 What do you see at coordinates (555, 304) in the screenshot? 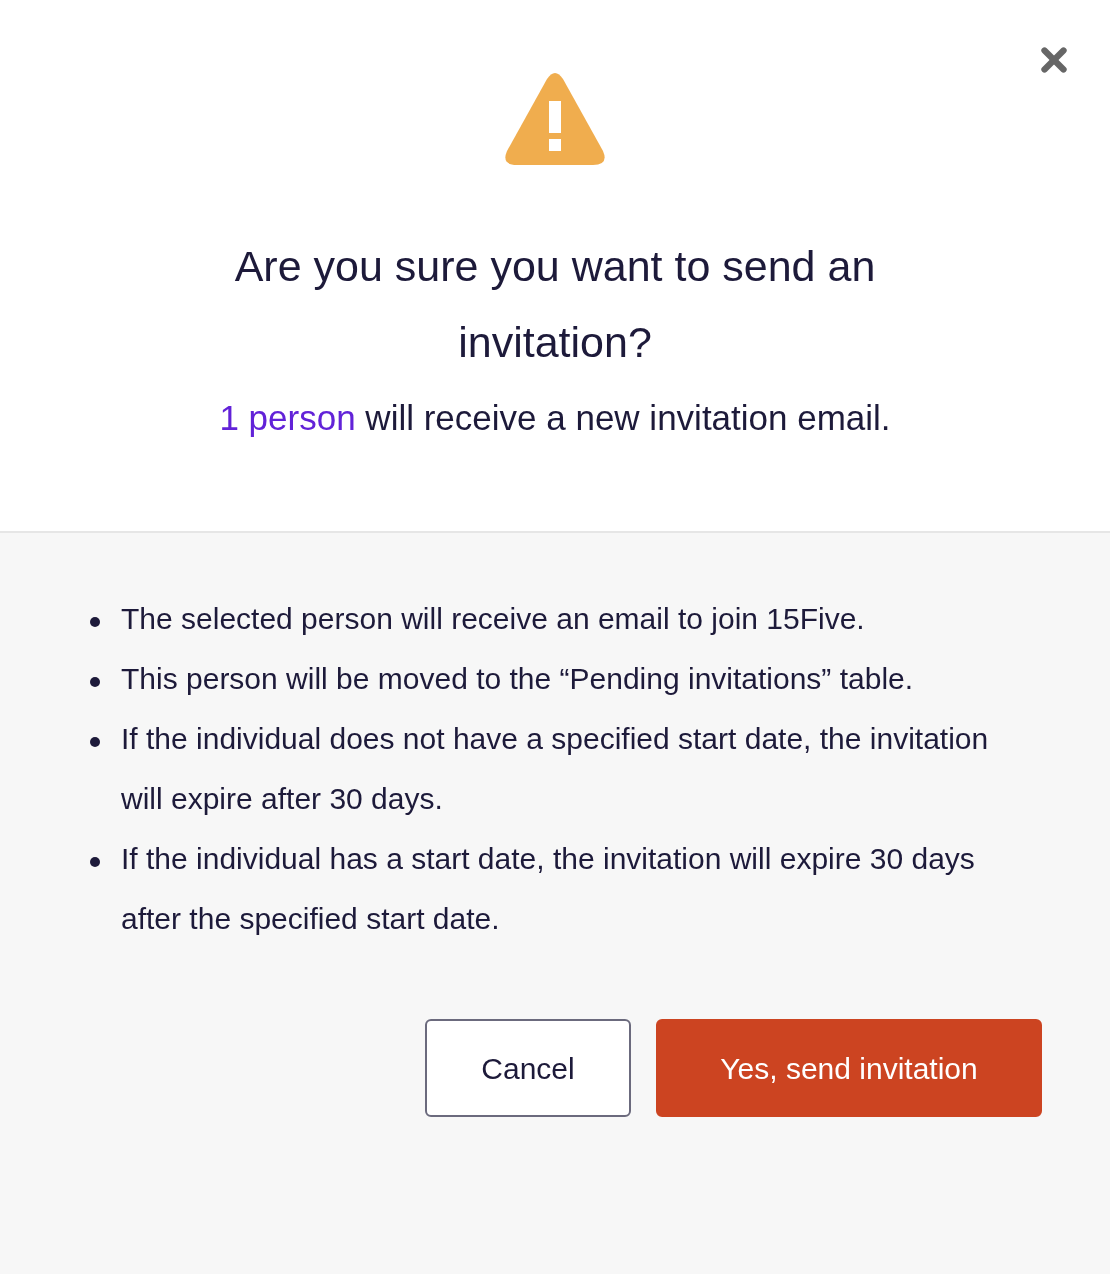
I see `dialog-title: Are you sure you want to send an invitation?` at bounding box center [555, 304].